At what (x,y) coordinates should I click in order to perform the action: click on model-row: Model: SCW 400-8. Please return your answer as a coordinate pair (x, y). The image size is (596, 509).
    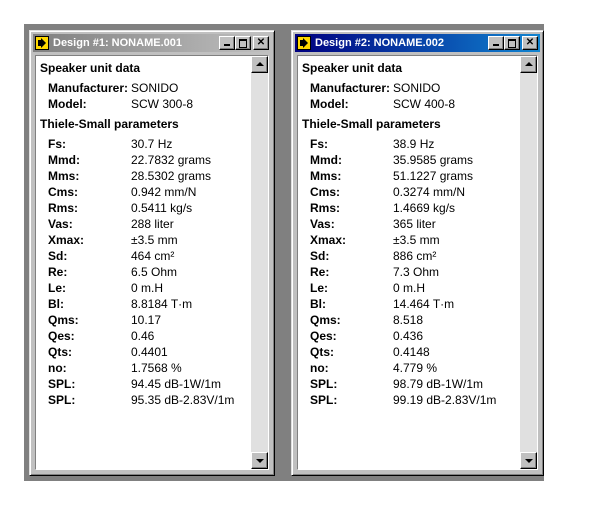
    Looking at the image, I should click on (408, 104).